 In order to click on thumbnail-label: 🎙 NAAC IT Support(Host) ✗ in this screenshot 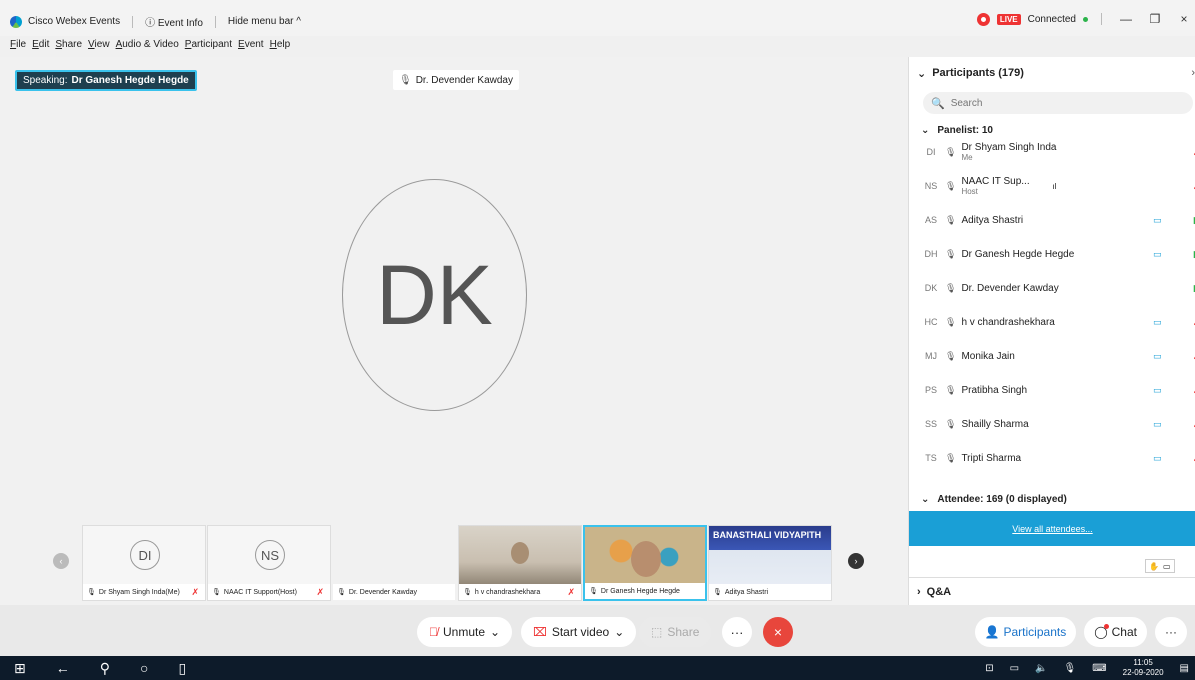, I will do `click(269, 592)`.